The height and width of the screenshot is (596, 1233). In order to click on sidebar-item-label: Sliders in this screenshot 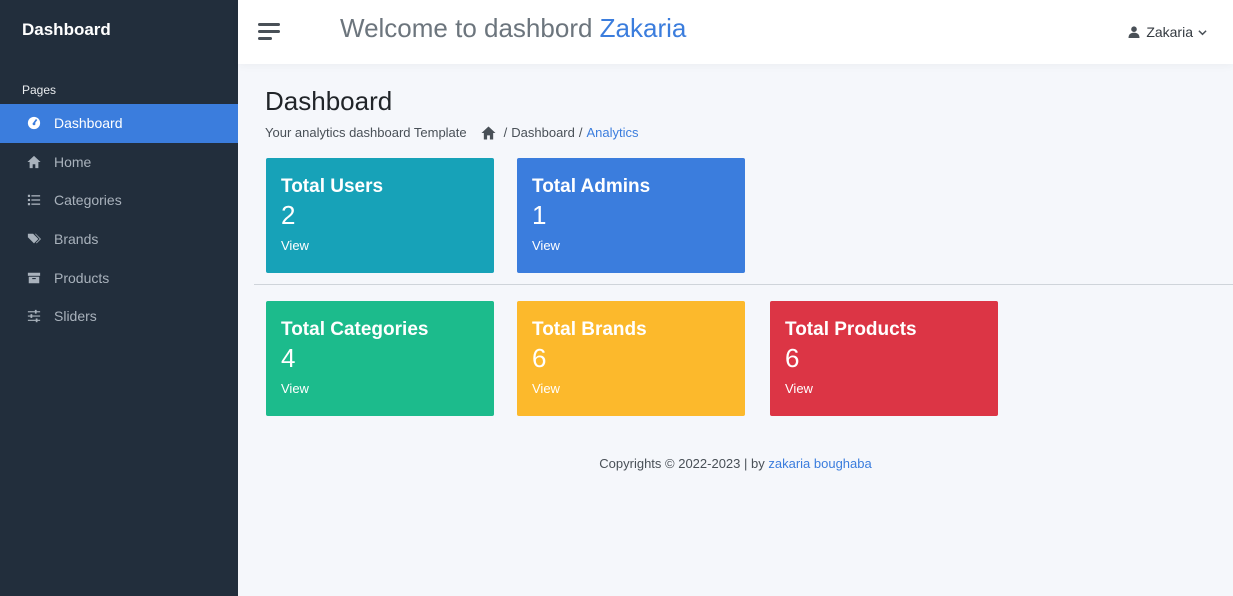, I will do `click(75, 316)`.